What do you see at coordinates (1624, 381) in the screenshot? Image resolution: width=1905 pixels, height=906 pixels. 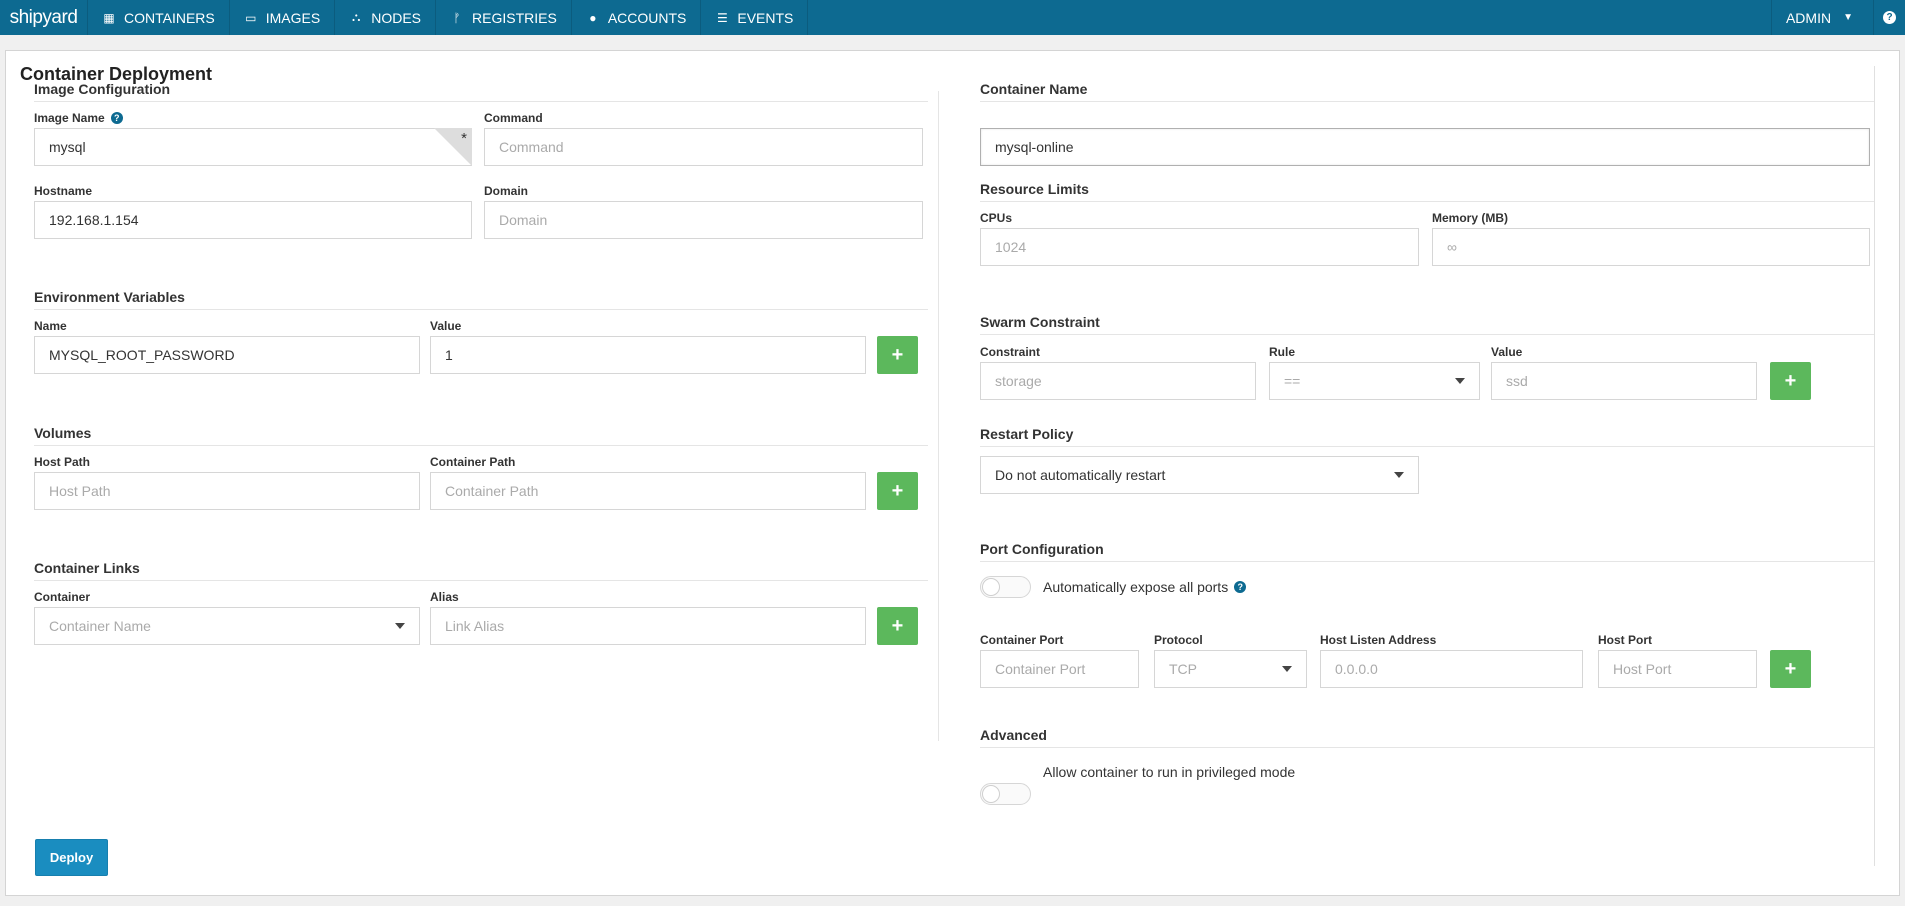 I see `swarm-value-input` at bounding box center [1624, 381].